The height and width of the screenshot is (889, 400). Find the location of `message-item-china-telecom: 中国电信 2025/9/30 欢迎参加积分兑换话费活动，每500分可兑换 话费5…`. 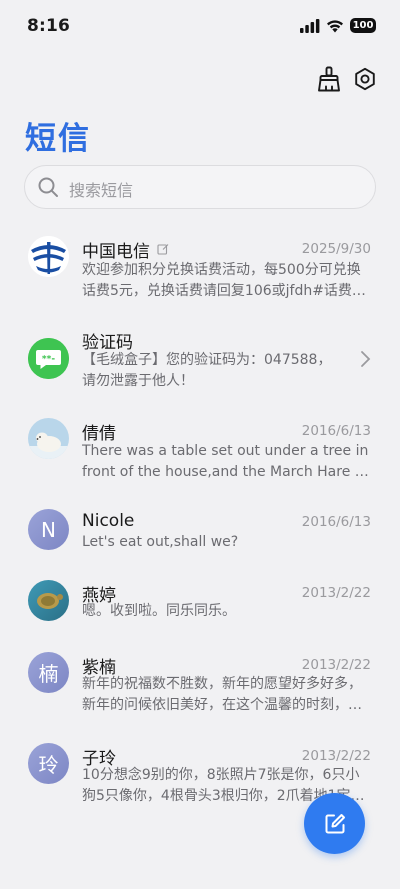

message-item-china-telecom: 中国电信 2025/9/30 欢迎参加积分兑换话费活动，每500分可兑换 话费5… is located at coordinates (200, 271).